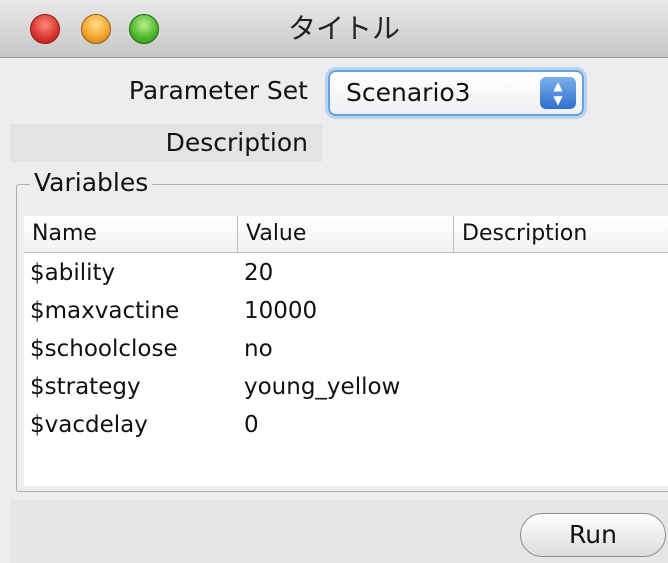  I want to click on table-row: $schoolclose no, so click(346, 349).